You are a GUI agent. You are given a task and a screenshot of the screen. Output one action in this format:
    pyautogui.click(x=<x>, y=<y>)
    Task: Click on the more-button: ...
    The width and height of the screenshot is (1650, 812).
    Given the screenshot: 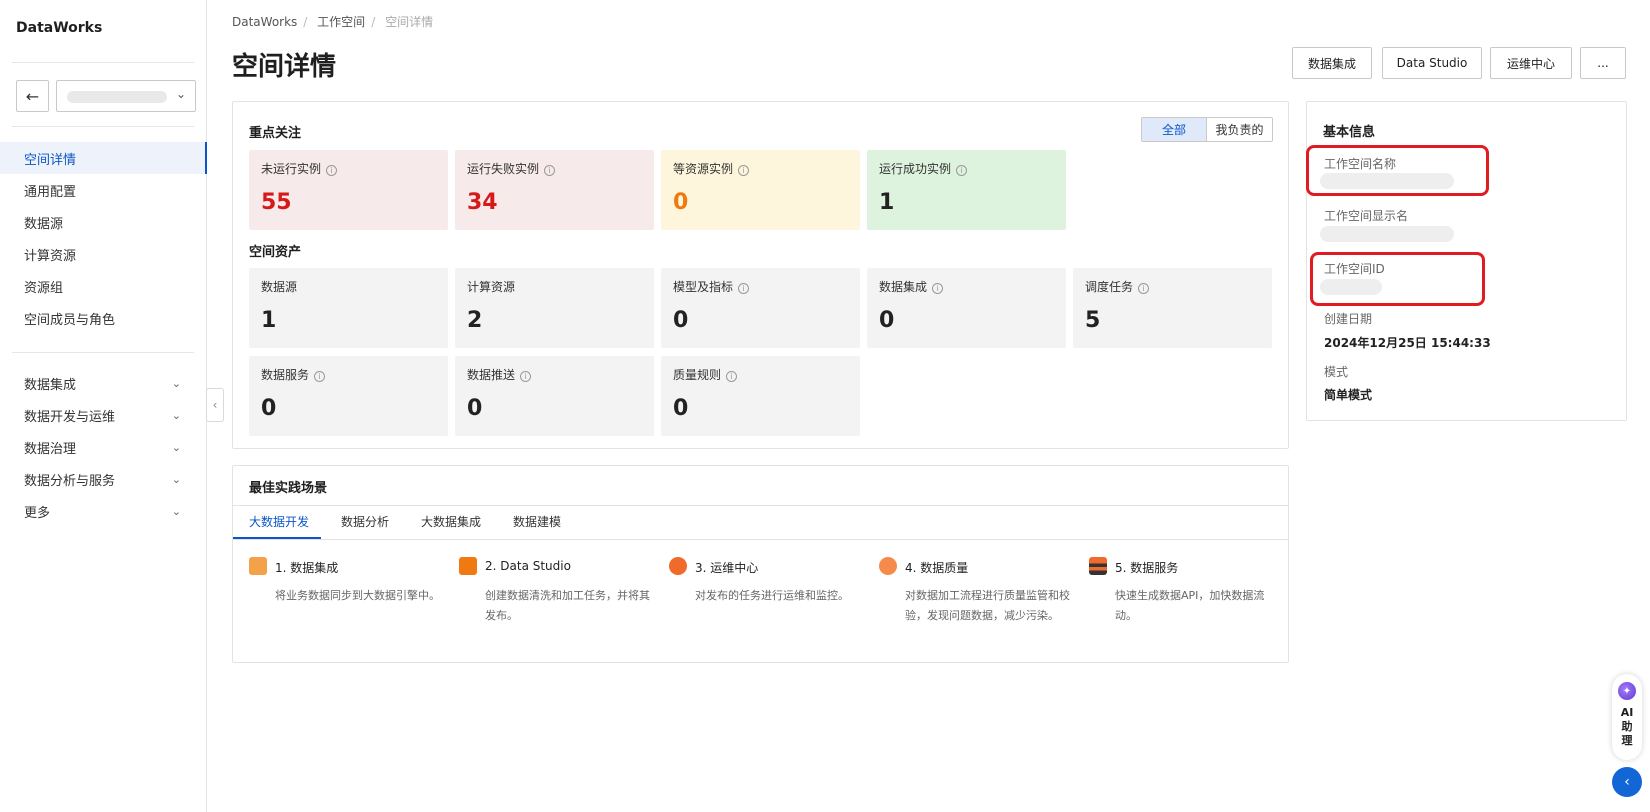 What is the action you would take?
    pyautogui.click(x=1603, y=63)
    